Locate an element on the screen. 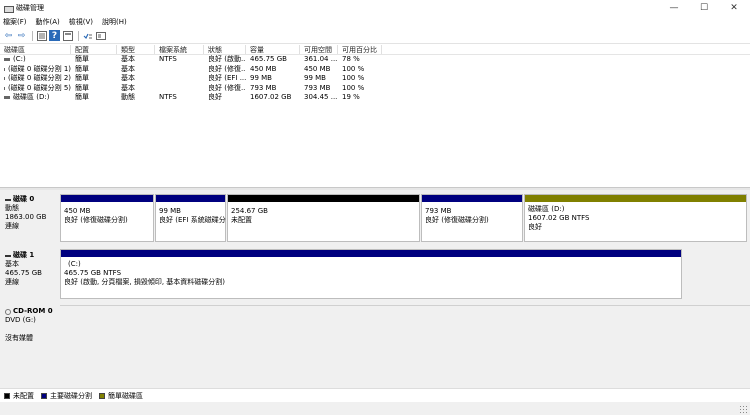  disk-1-label: 磁碟 1 基本 465.75 GB 連線 is located at coordinates (30, 275).